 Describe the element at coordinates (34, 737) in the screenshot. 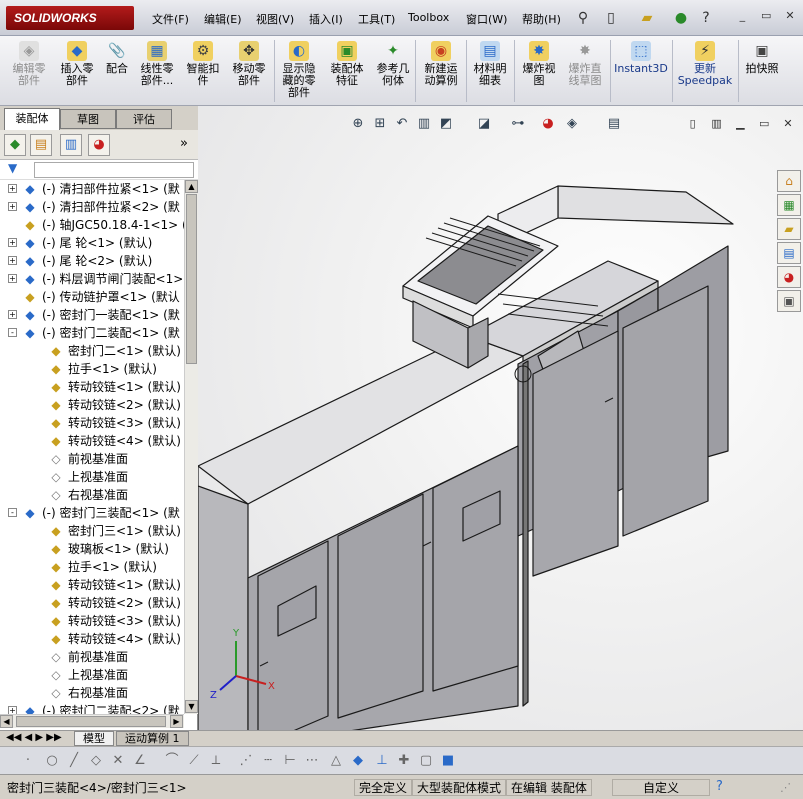

I see `tab-scroll-arrows-icon: ◀◀ ◀ ▶ ▶▶` at that location.